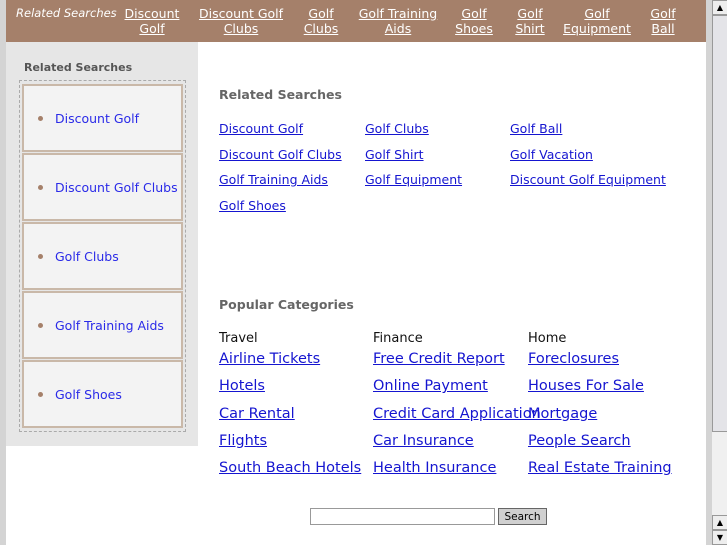 This screenshot has width=727, height=545. Describe the element at coordinates (397, 128) in the screenshot. I see `related-link: Golf Clubs` at that location.